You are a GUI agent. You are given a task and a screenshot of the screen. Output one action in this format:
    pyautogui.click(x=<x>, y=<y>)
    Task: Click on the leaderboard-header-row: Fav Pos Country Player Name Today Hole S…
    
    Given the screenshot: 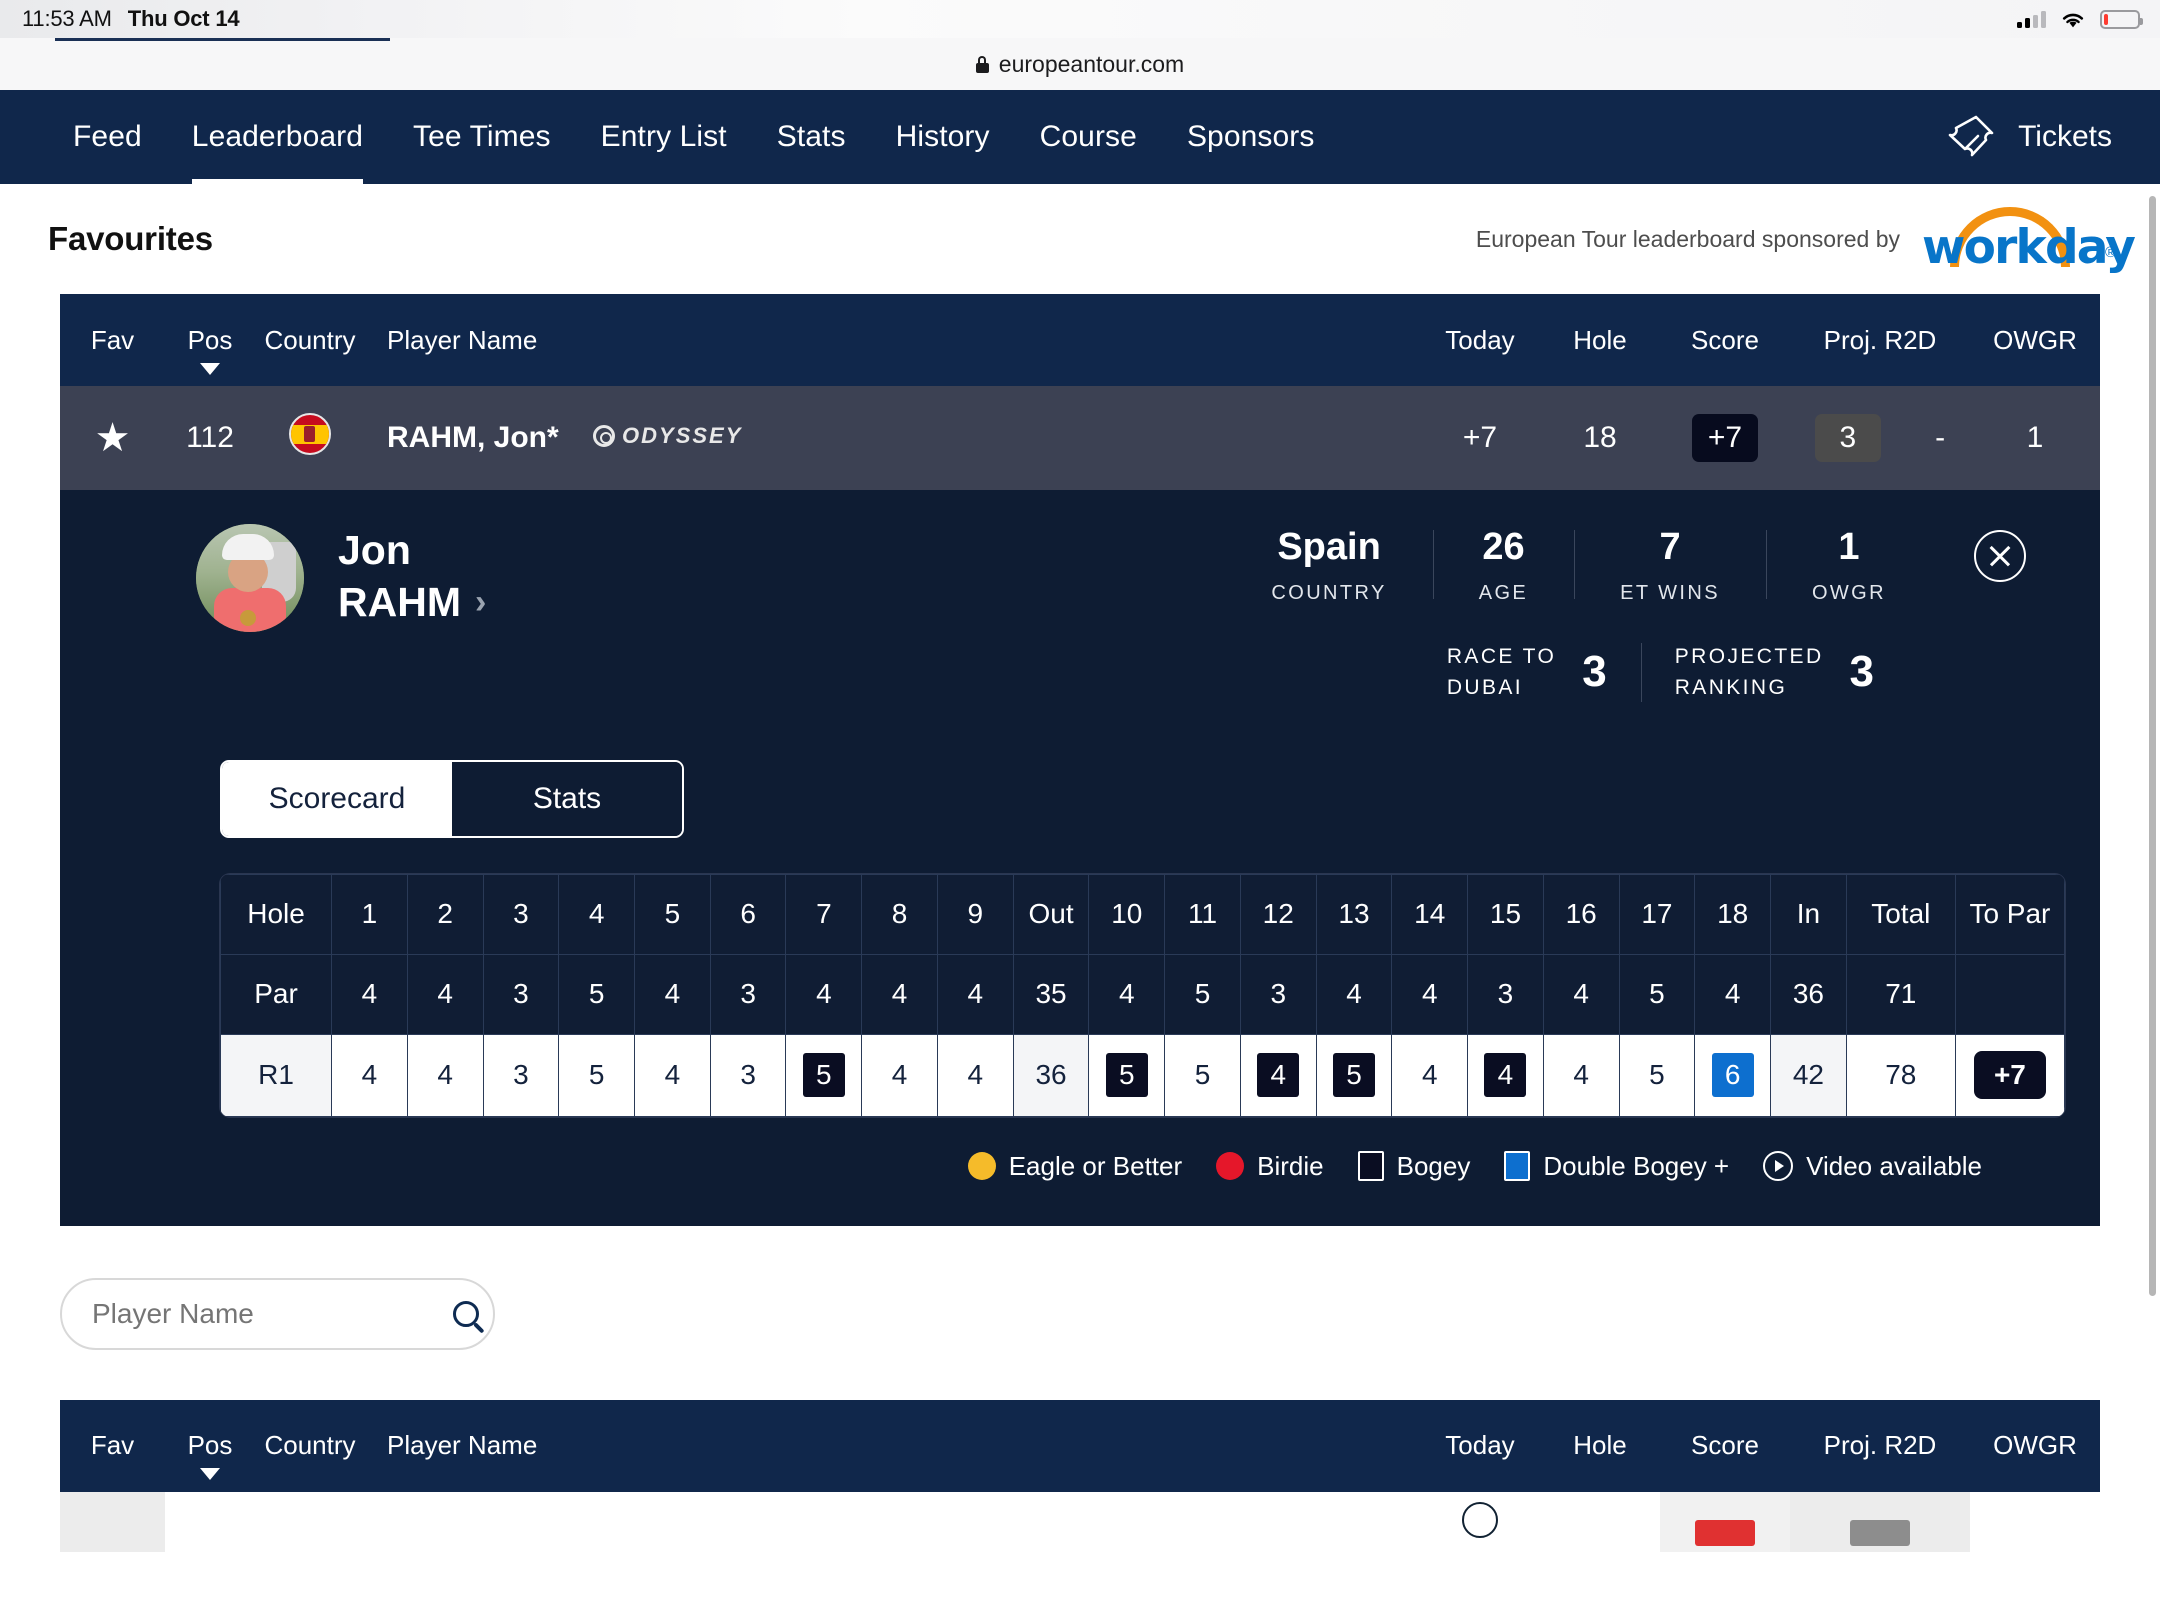 What is the action you would take?
    pyautogui.click(x=1080, y=340)
    